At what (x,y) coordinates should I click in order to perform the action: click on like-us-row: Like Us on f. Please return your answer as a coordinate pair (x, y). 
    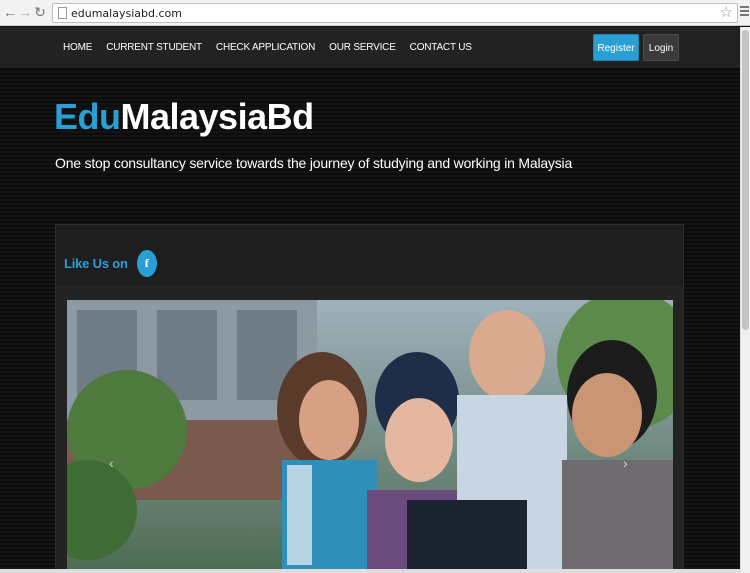
    Looking at the image, I should click on (110, 263).